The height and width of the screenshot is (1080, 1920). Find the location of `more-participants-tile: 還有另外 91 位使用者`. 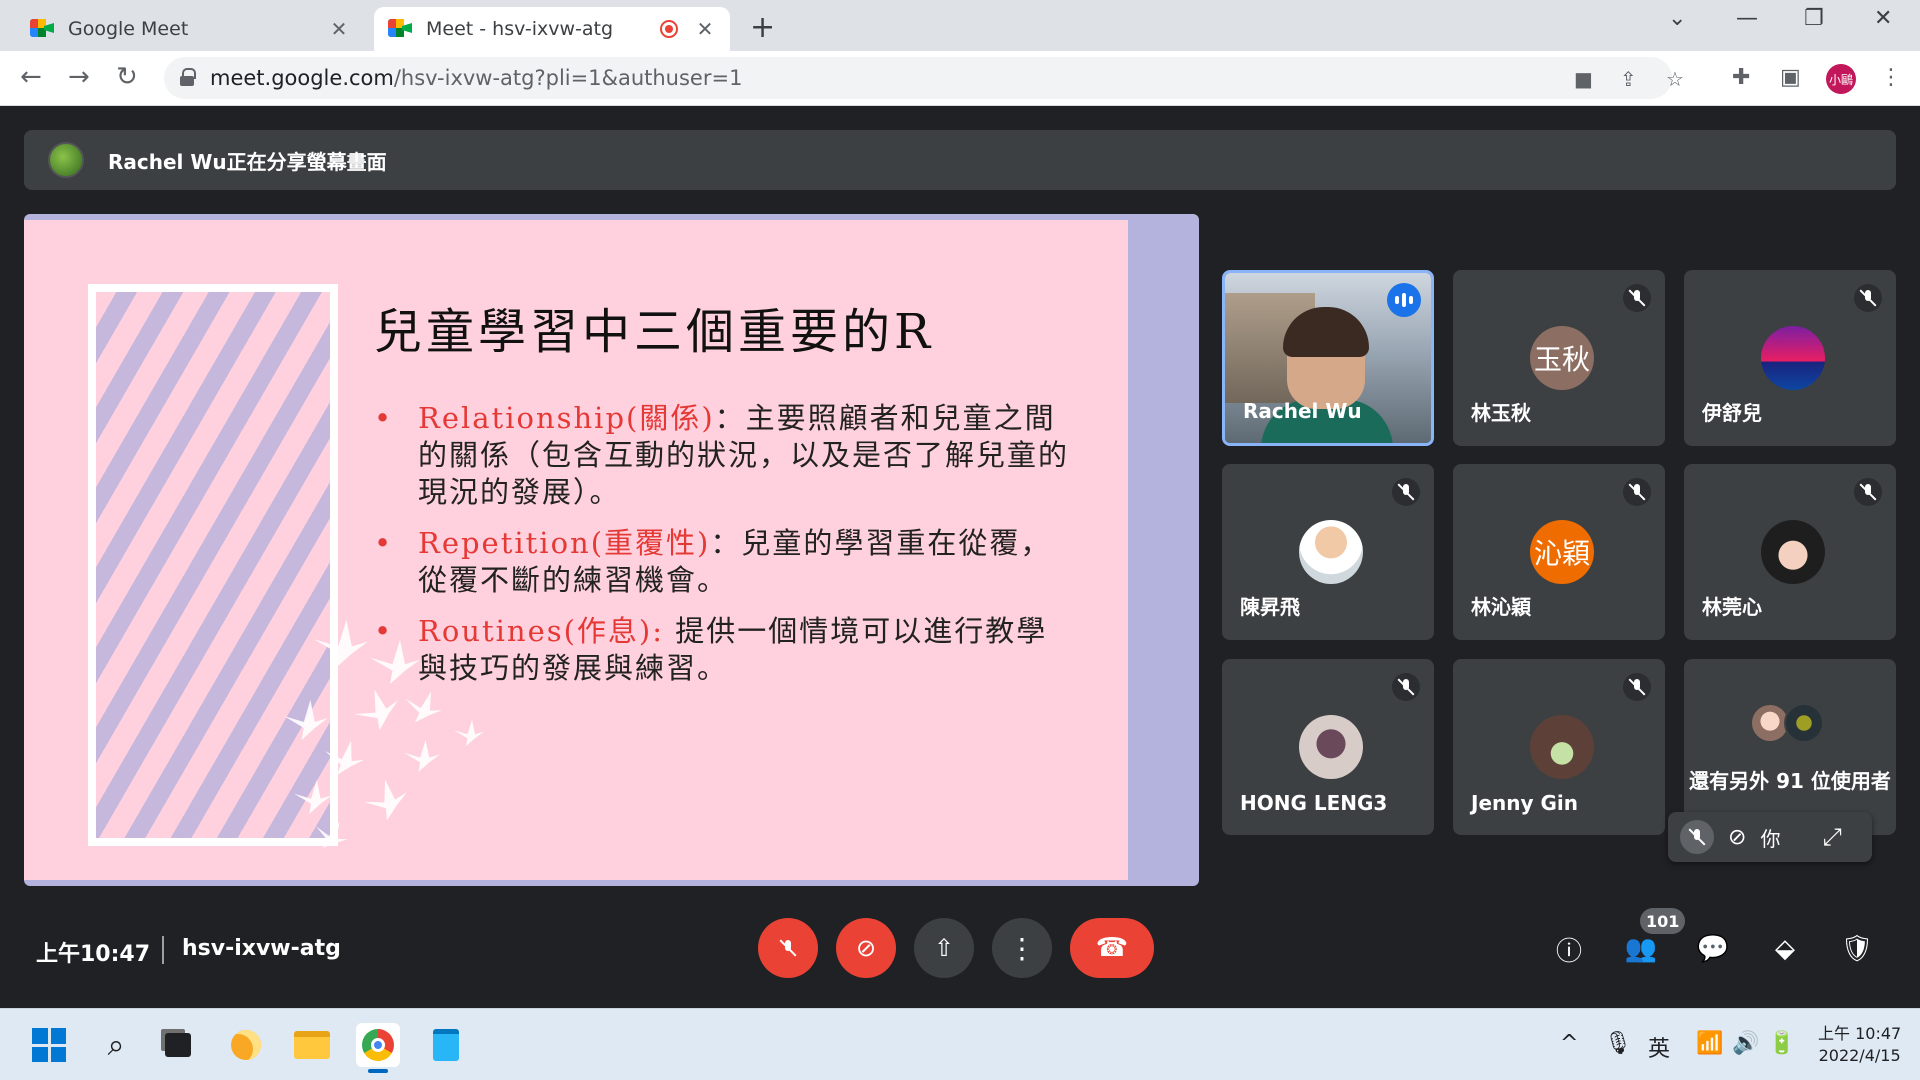

more-participants-tile: 還有另外 91 位使用者 is located at coordinates (1790, 747).